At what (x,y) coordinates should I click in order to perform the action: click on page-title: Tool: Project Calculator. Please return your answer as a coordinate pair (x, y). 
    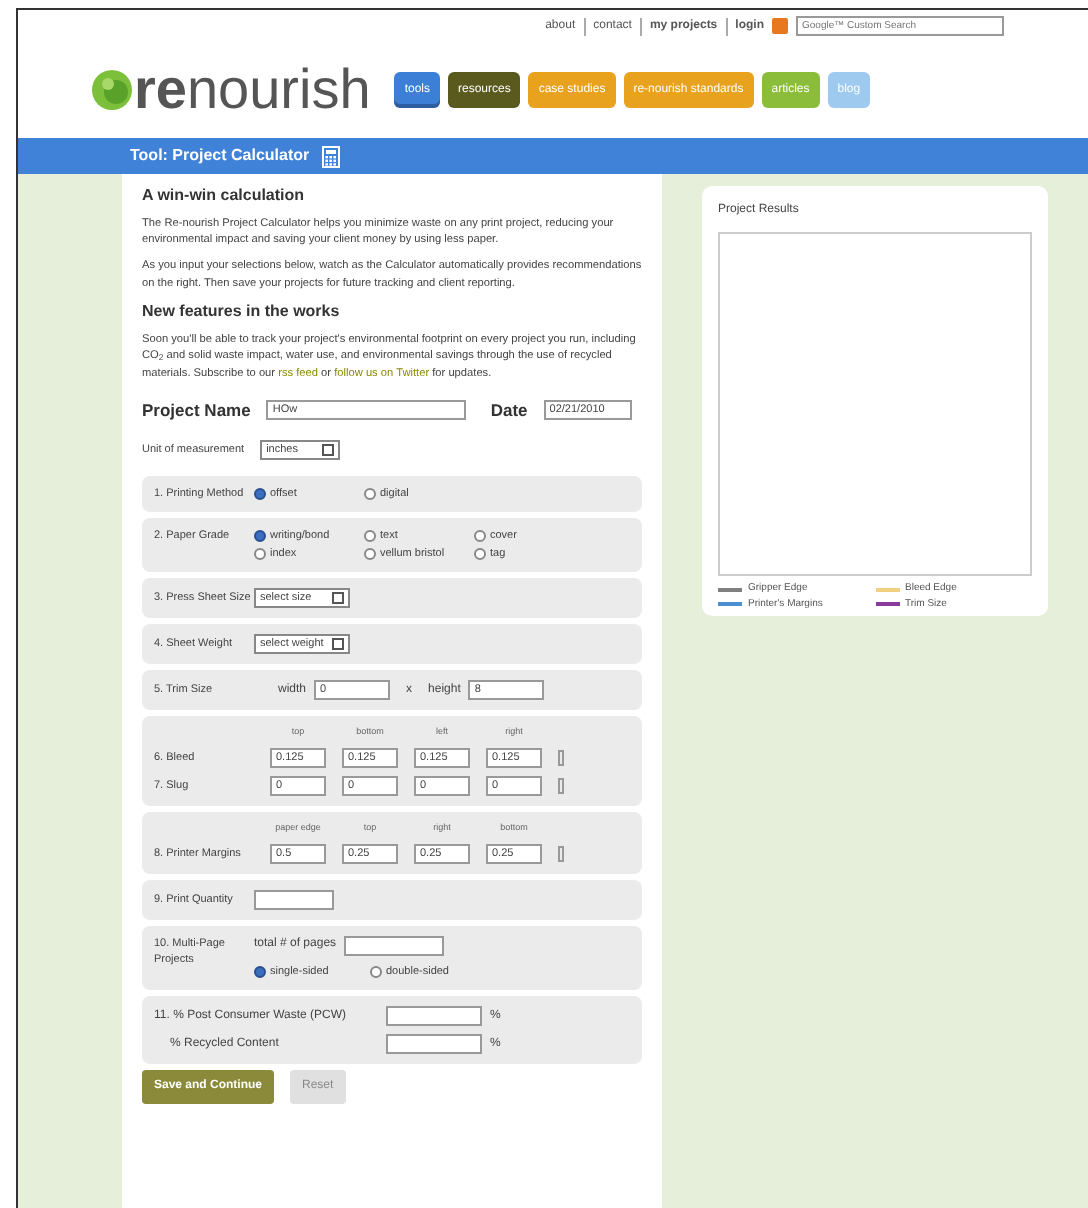
    Looking at the image, I should click on (220, 156).